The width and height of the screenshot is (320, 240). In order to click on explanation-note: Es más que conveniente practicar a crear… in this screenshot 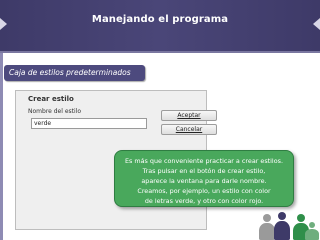, I will do `click(204, 178)`.